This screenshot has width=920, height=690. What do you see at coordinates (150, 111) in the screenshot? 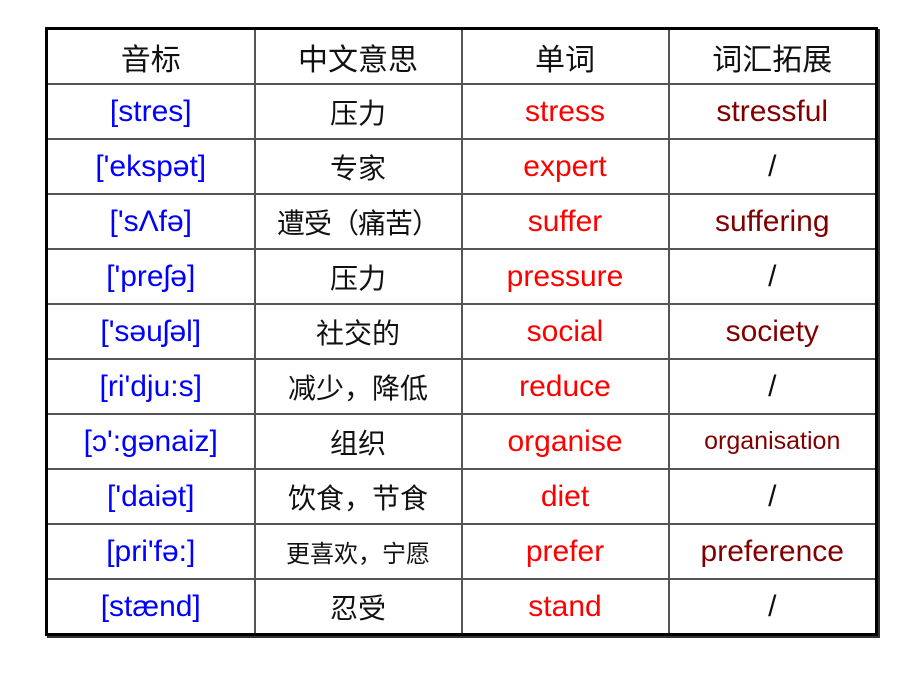
I see `phonetic-cell: [stres]` at bounding box center [150, 111].